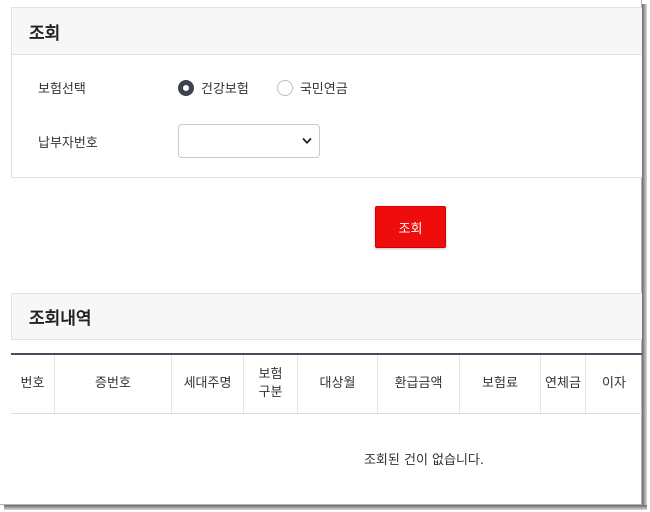 The image size is (650, 512). What do you see at coordinates (271, 384) in the screenshot?
I see `column-header-insurance-type: 보험 구분` at bounding box center [271, 384].